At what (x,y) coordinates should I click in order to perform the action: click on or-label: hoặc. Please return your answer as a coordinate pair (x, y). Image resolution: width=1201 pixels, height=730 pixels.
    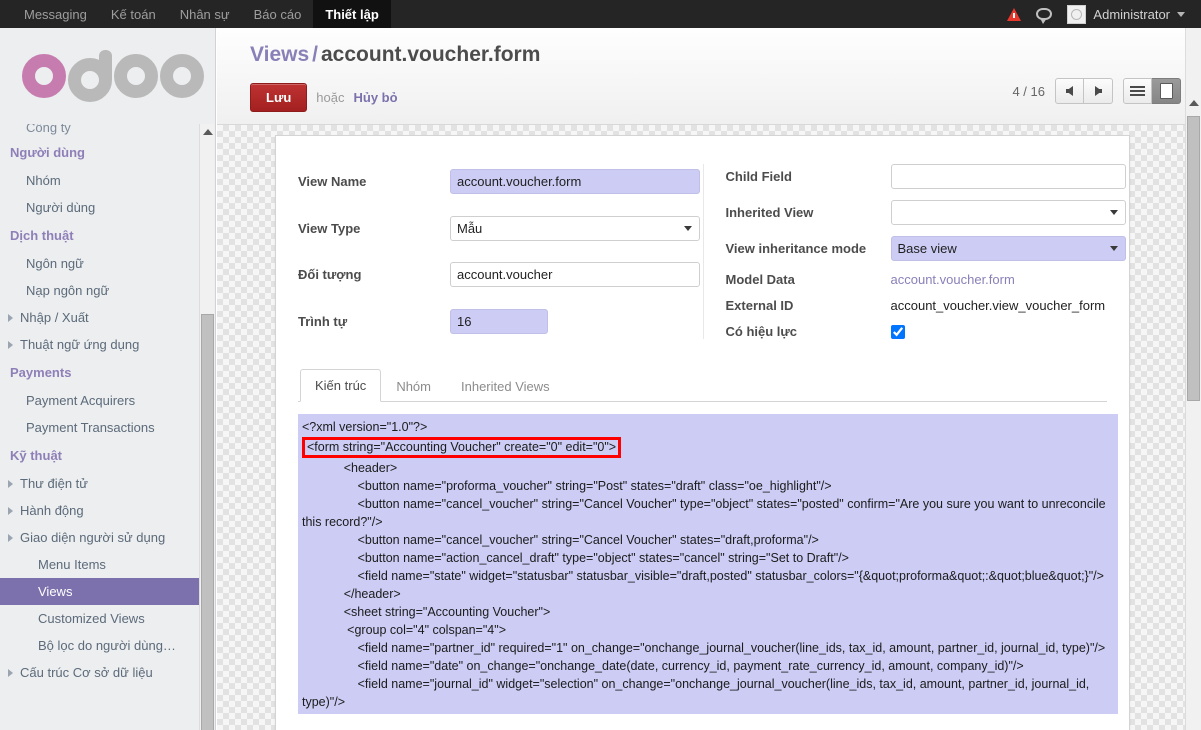
    Looking at the image, I should click on (330, 98).